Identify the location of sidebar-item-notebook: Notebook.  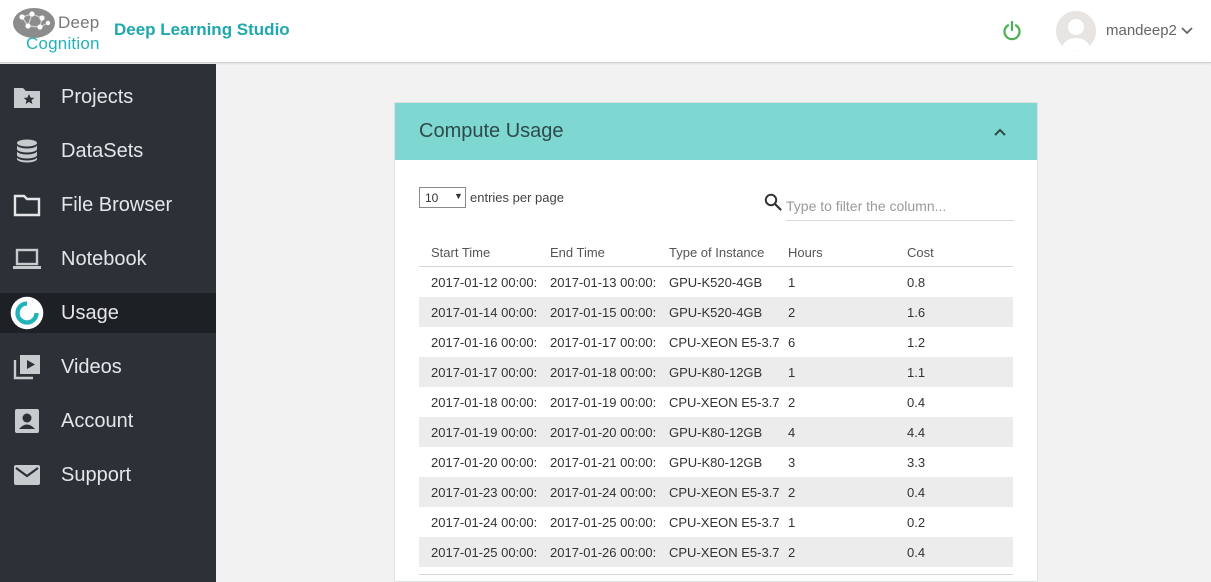
(108, 259).